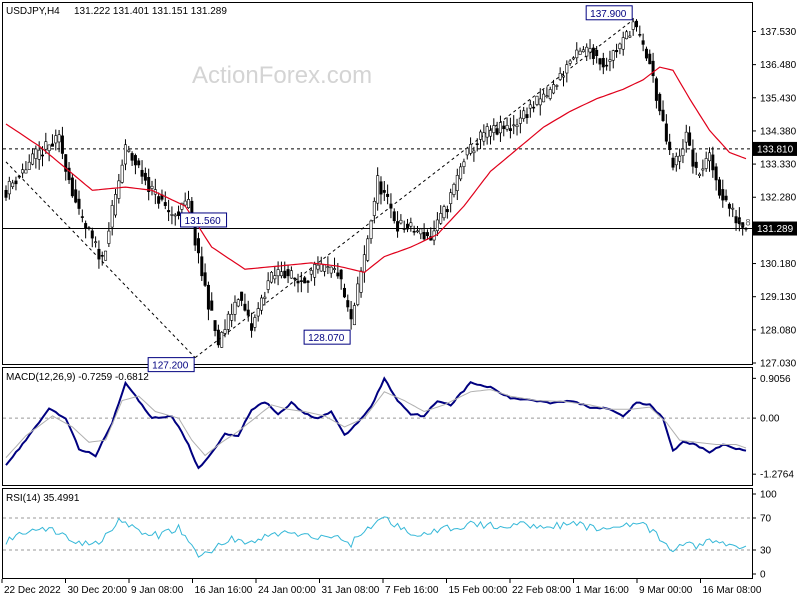  What do you see at coordinates (33, 11) in the screenshot?
I see `price-header-symbol: USDJPY,H4` at bounding box center [33, 11].